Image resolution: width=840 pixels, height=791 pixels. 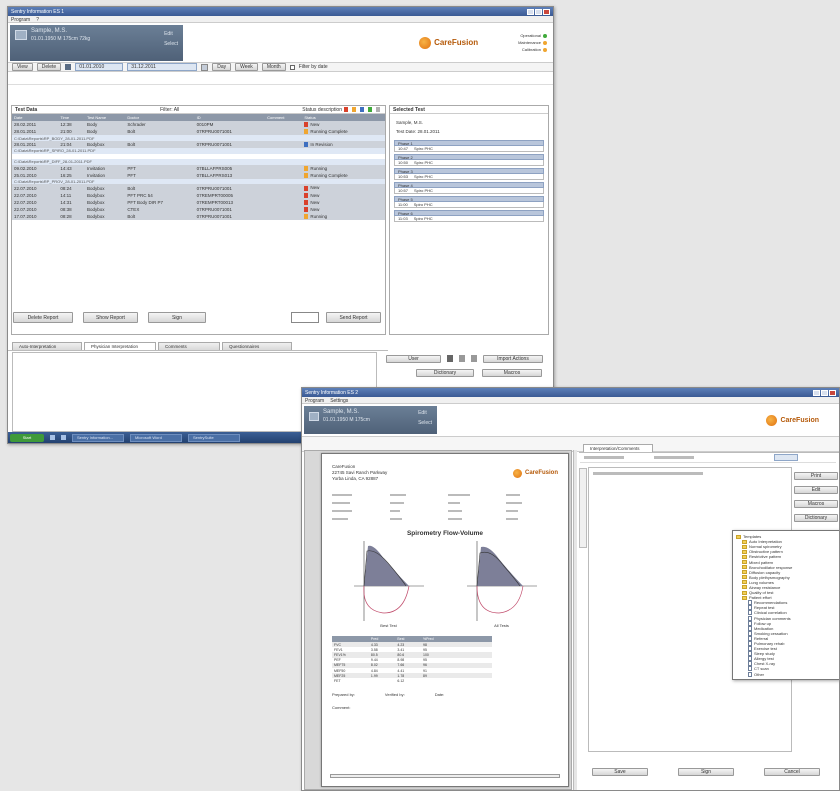 What do you see at coordinates (816, 490) in the screenshot?
I see `edit-button-2: Edit` at bounding box center [816, 490].